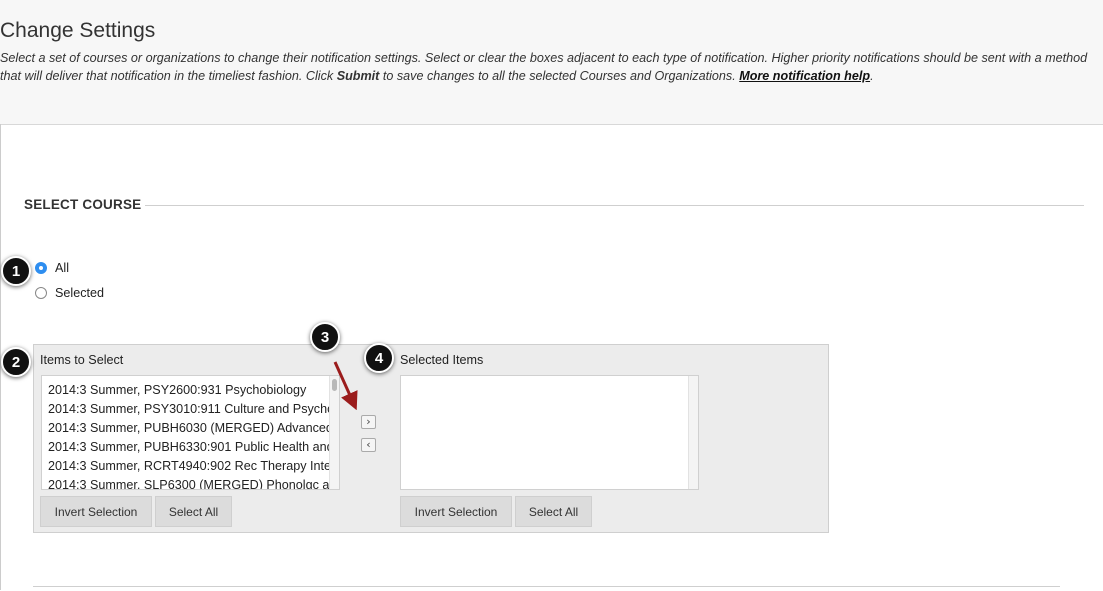 The image size is (1103, 591). What do you see at coordinates (804, 76) in the screenshot?
I see `notification-help-link: More notification help` at bounding box center [804, 76].